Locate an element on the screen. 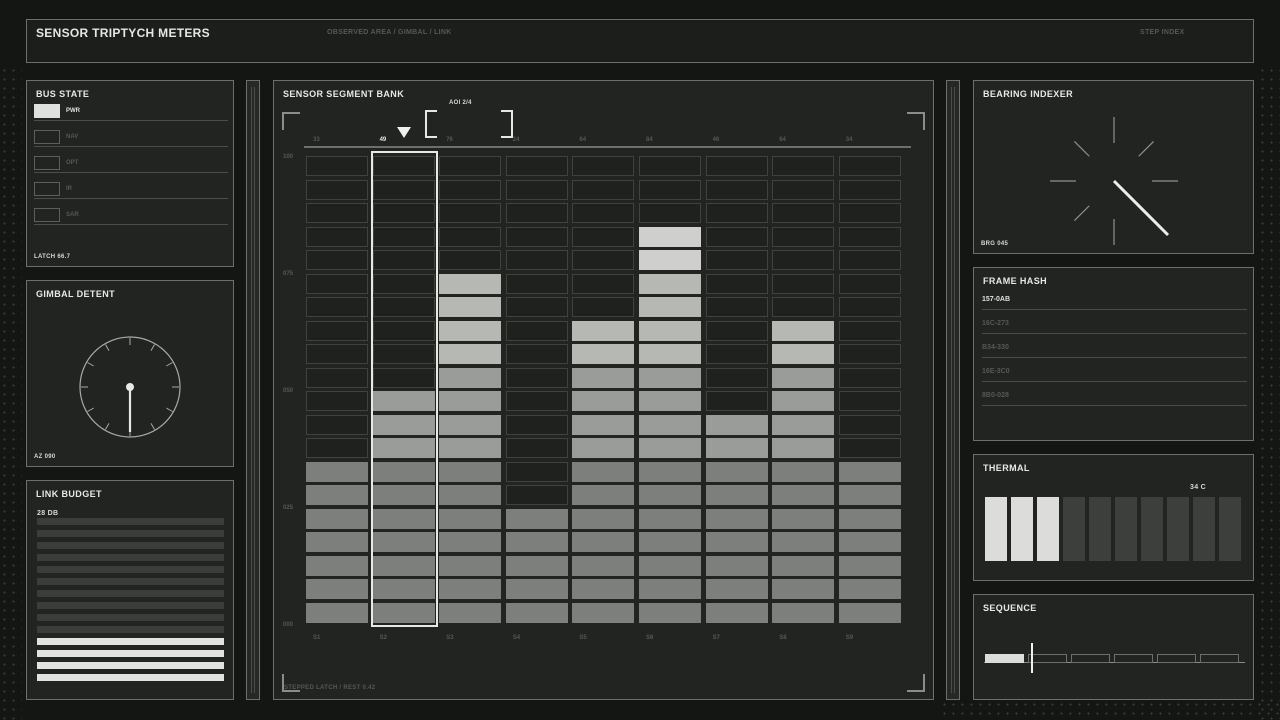  top-value-label: 49 is located at coordinates (383, 140).